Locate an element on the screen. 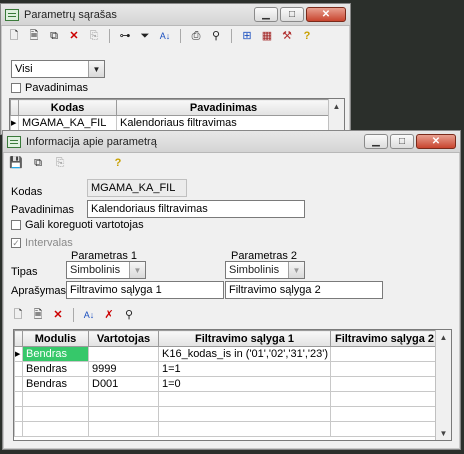 The image size is (464, 454). edit-row-icon: 🗎 is located at coordinates (38, 315).